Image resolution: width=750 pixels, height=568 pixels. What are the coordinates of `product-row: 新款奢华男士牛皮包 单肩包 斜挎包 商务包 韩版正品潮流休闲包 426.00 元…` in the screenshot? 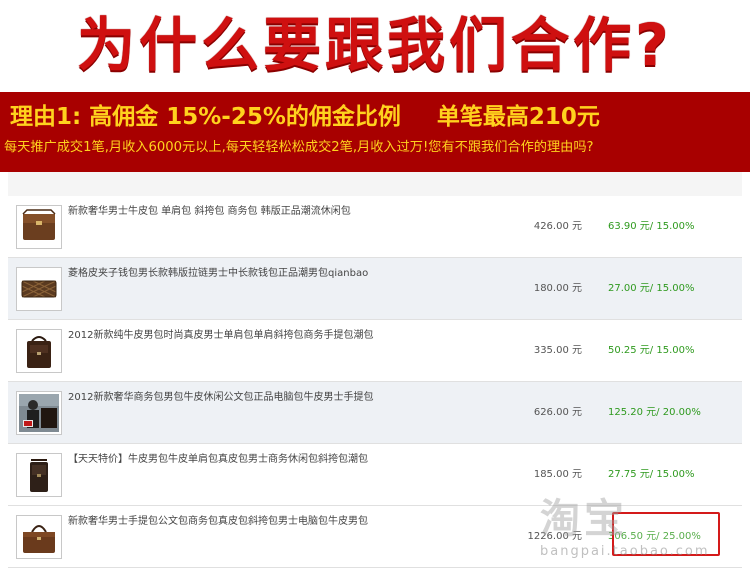 It's located at (375, 227).